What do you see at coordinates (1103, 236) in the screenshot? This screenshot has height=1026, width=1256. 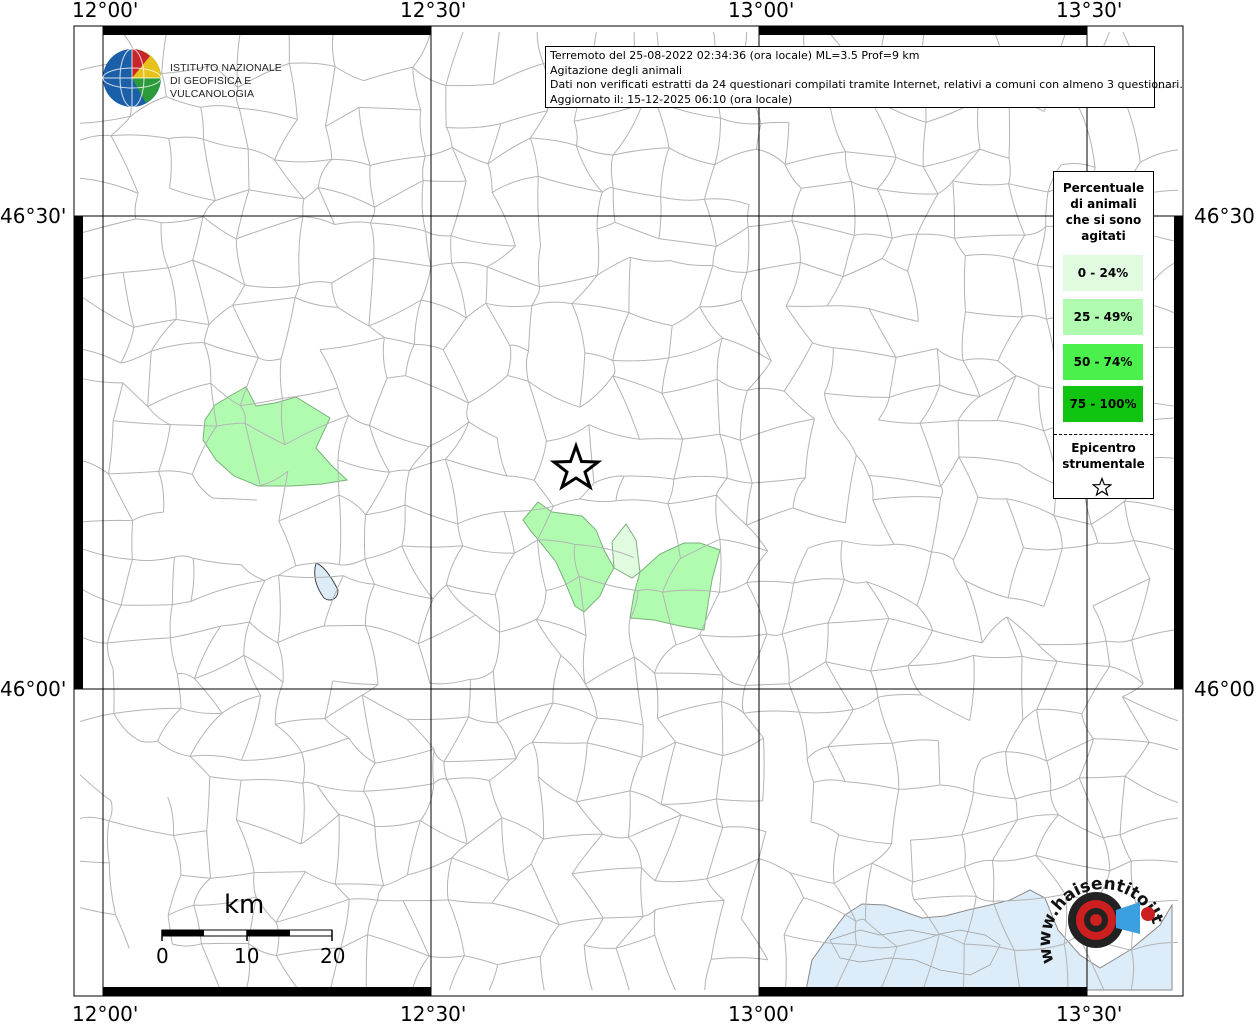 I see `legend-title-line: agitati` at bounding box center [1103, 236].